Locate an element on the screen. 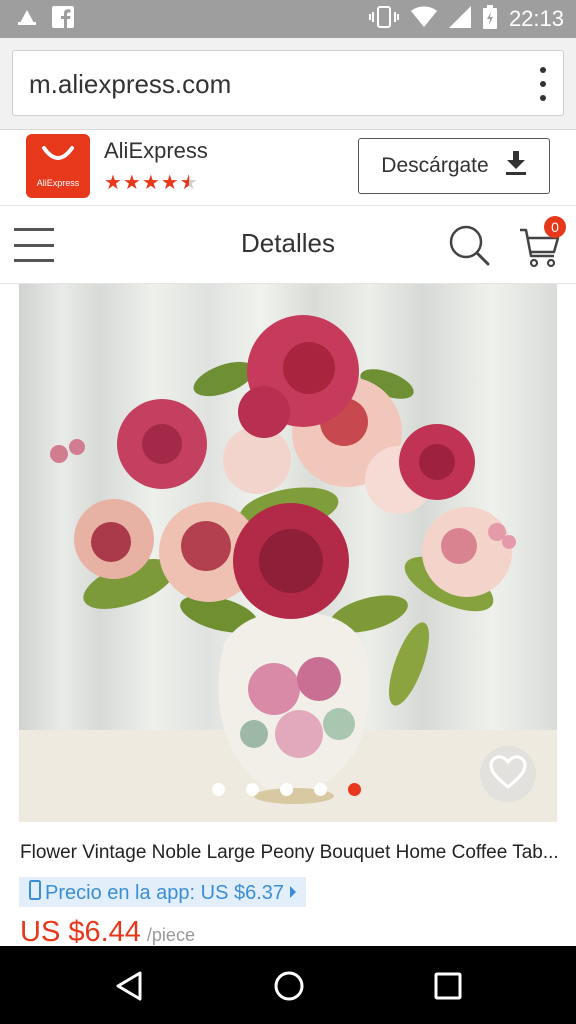  search-icon is located at coordinates (469, 247).